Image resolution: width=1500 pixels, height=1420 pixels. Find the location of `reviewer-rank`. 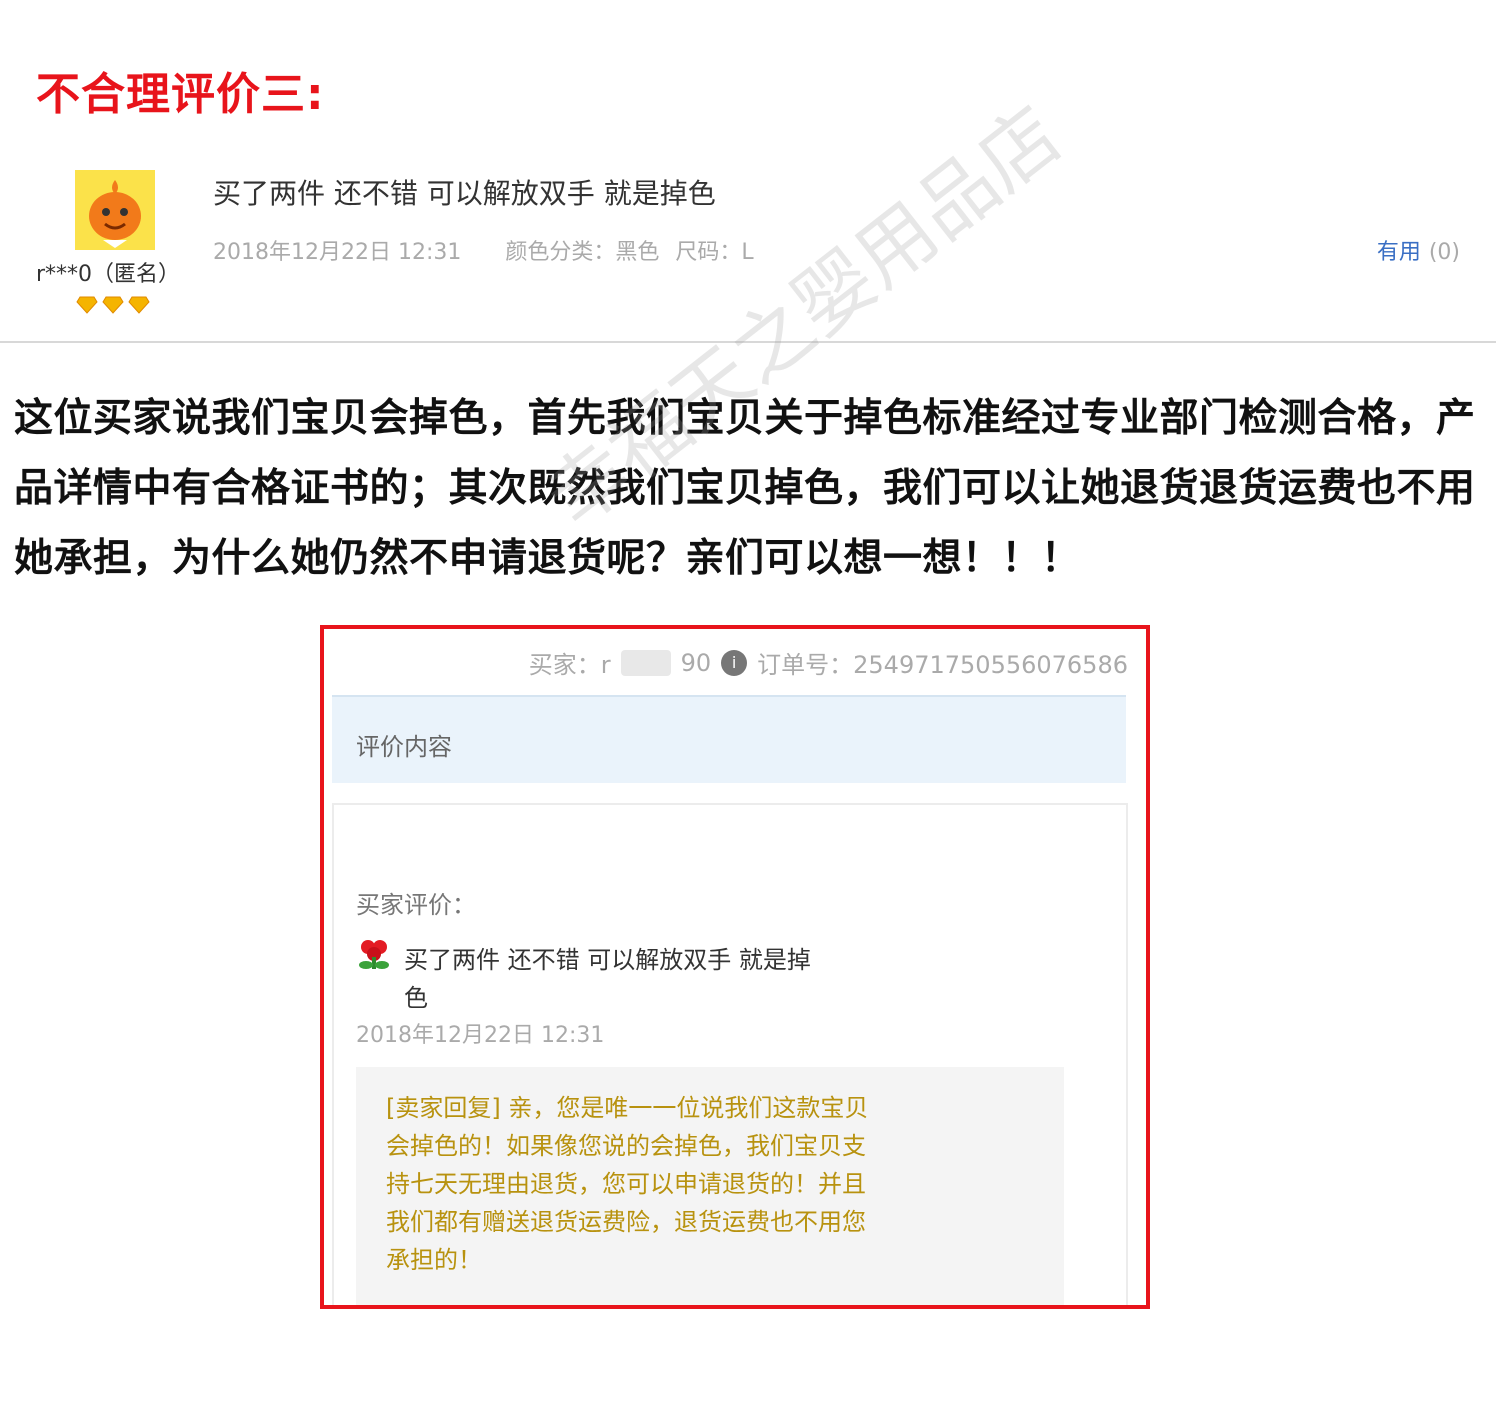

reviewer-rank is located at coordinates (113, 305).